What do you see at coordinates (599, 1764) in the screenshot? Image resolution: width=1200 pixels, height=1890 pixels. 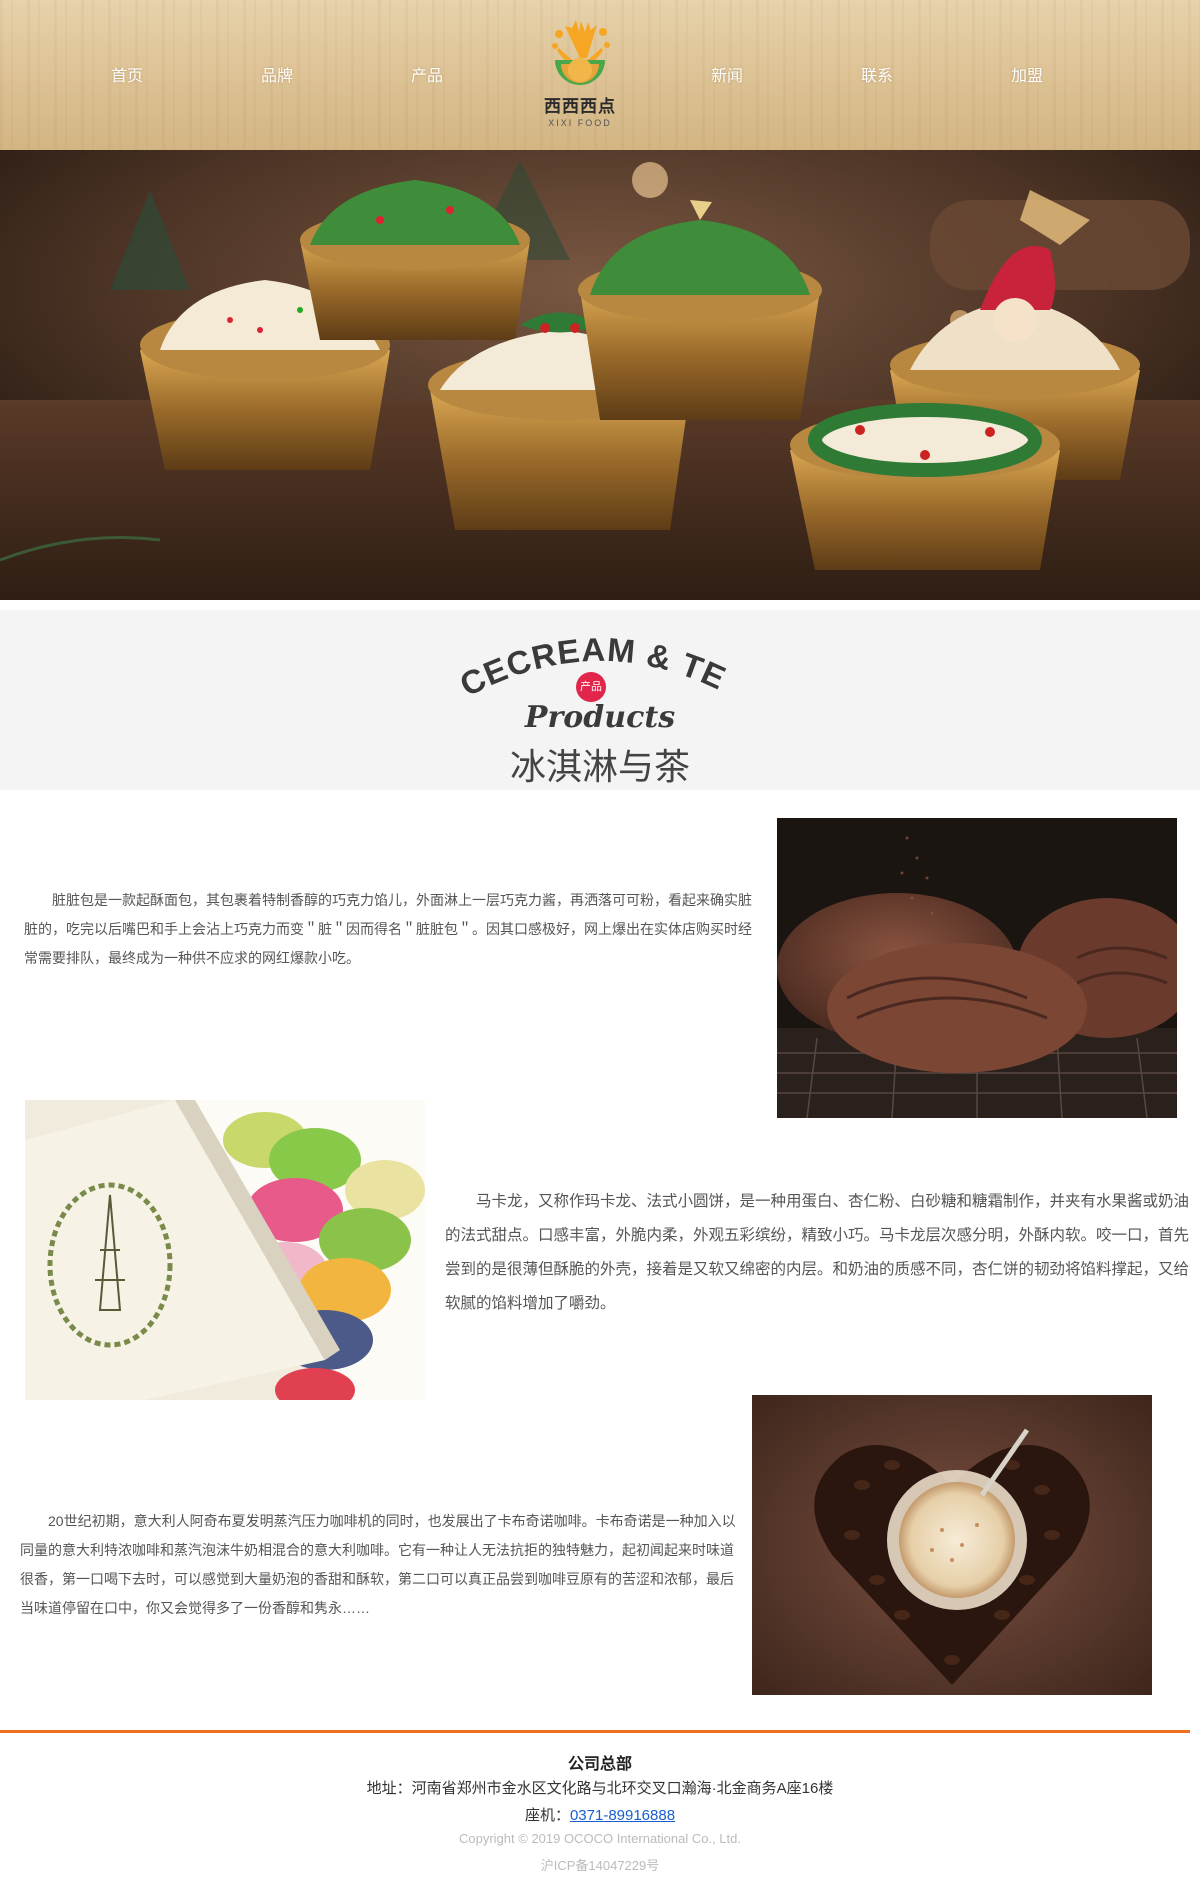 I see `footer-title: 公司总部` at bounding box center [599, 1764].